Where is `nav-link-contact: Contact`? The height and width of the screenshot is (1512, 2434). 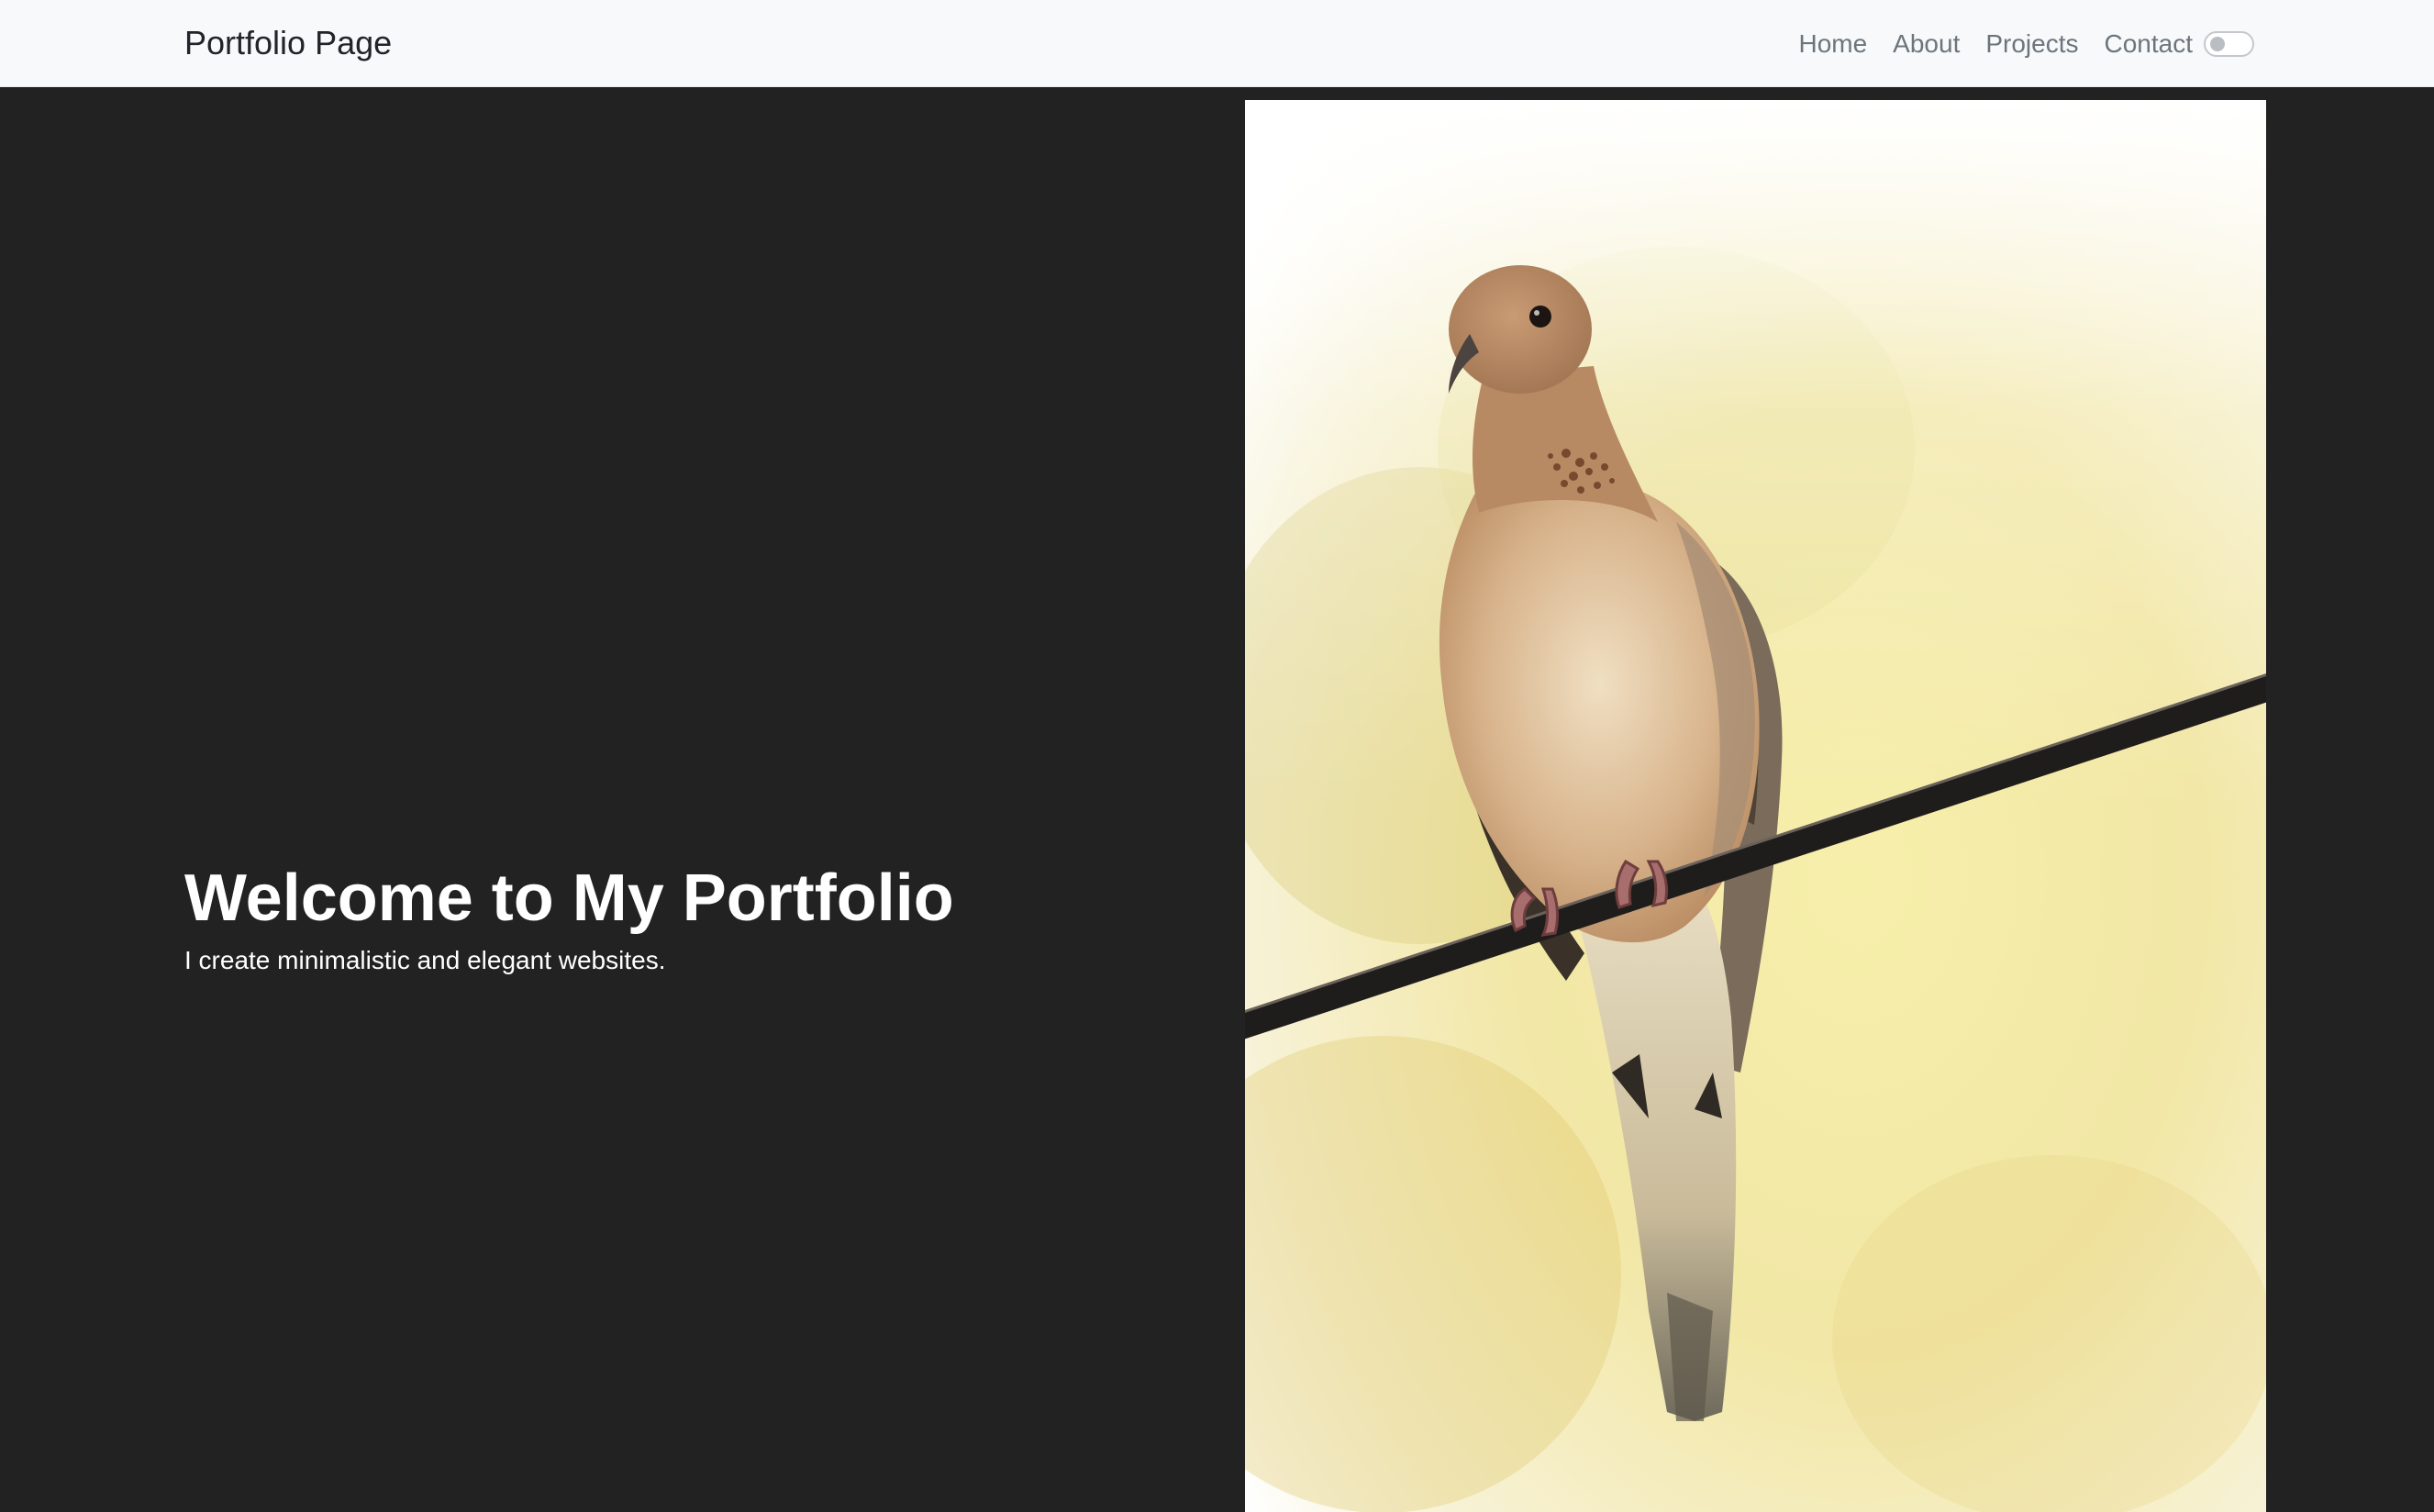
nav-link-contact: Contact is located at coordinates (2149, 44).